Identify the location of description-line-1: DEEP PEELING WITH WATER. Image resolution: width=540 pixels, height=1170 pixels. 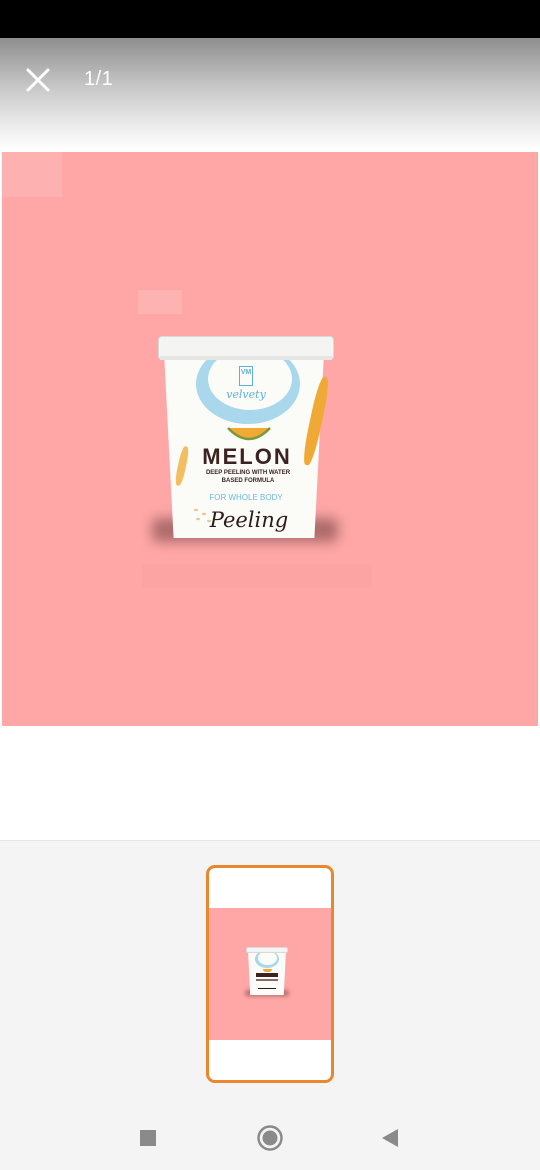
(248, 473).